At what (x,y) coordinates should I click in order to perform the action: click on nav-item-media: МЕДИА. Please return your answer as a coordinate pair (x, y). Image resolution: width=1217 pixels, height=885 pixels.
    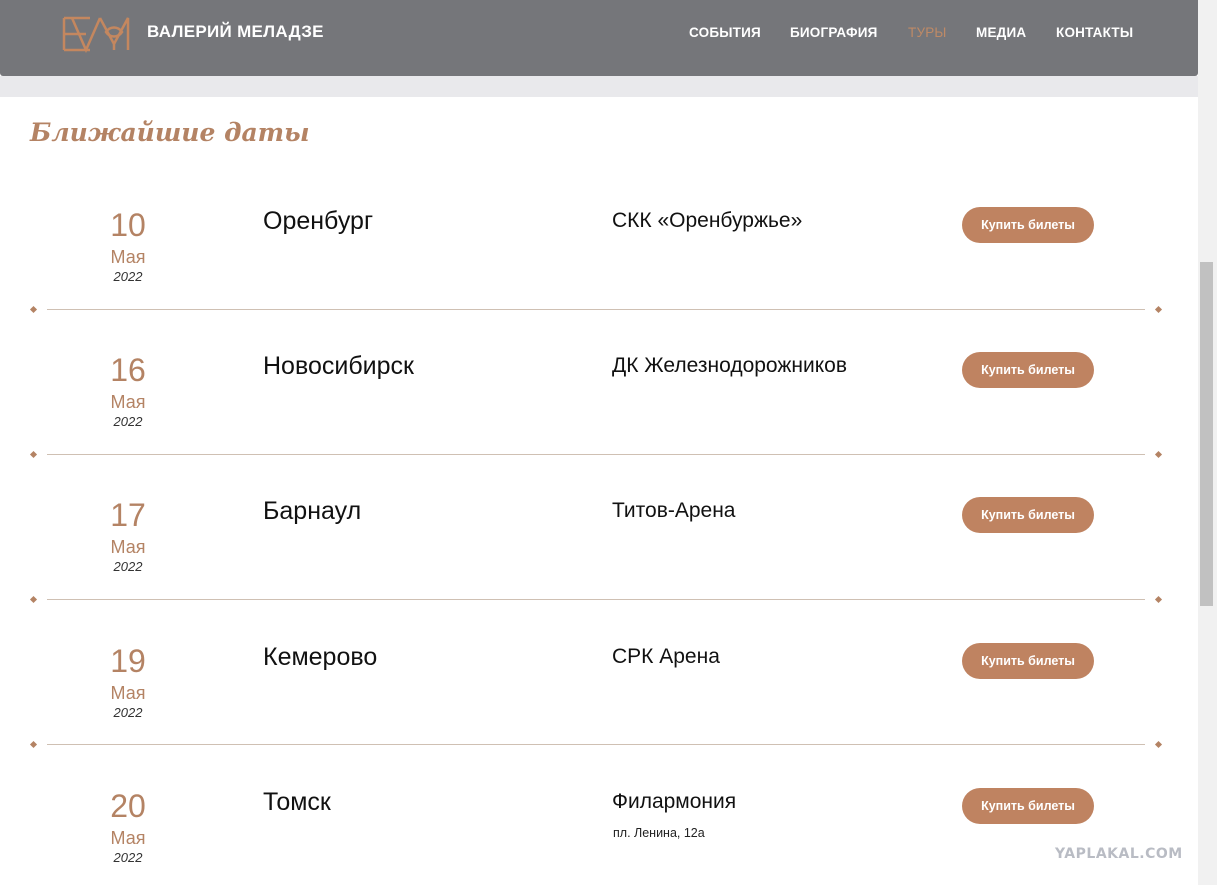
    Looking at the image, I should click on (1001, 32).